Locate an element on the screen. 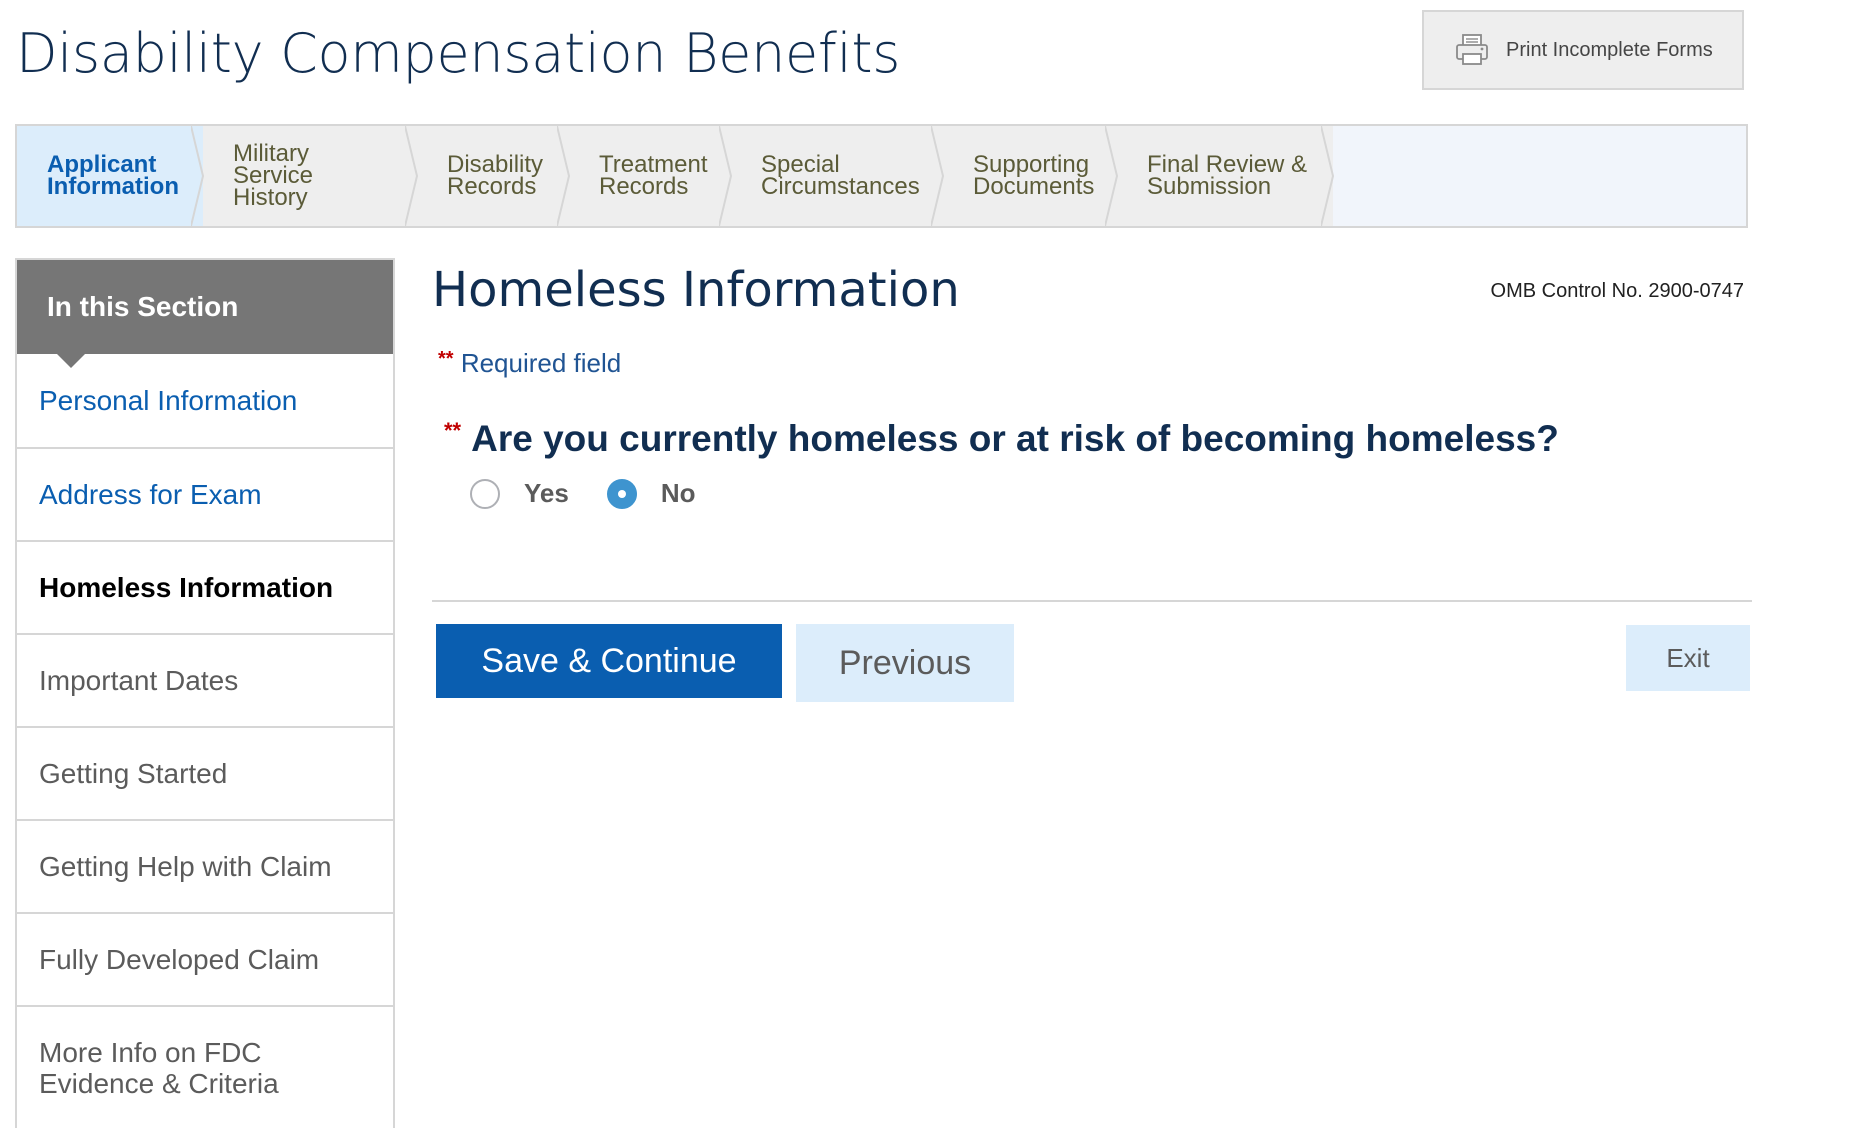 The width and height of the screenshot is (1872, 1128). required-field-note: ** Required field is located at coordinates (529, 363).